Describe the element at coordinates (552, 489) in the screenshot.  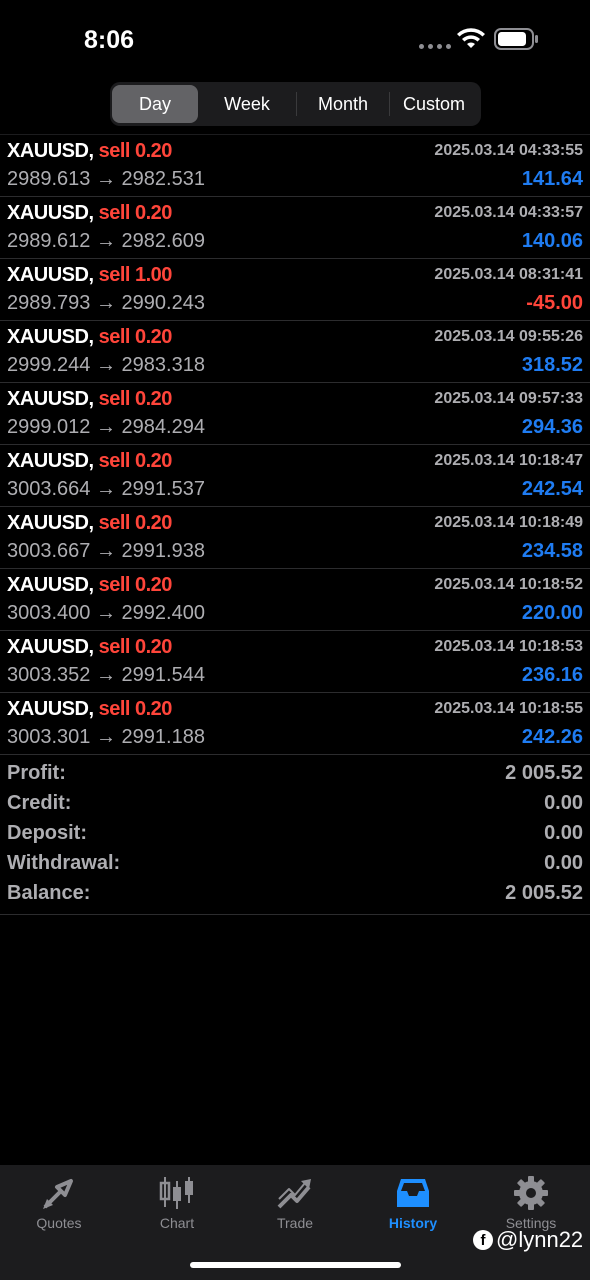
I see `deal-profit: 242.54` at that location.